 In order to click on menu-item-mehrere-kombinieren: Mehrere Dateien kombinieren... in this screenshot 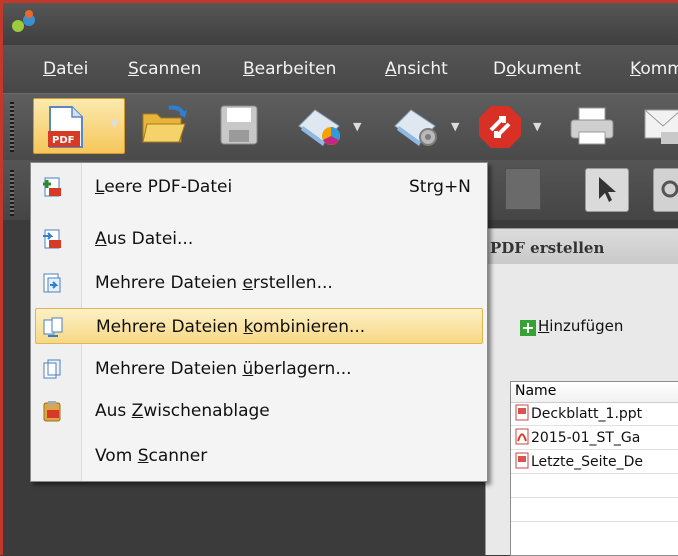, I will do `click(259, 326)`.